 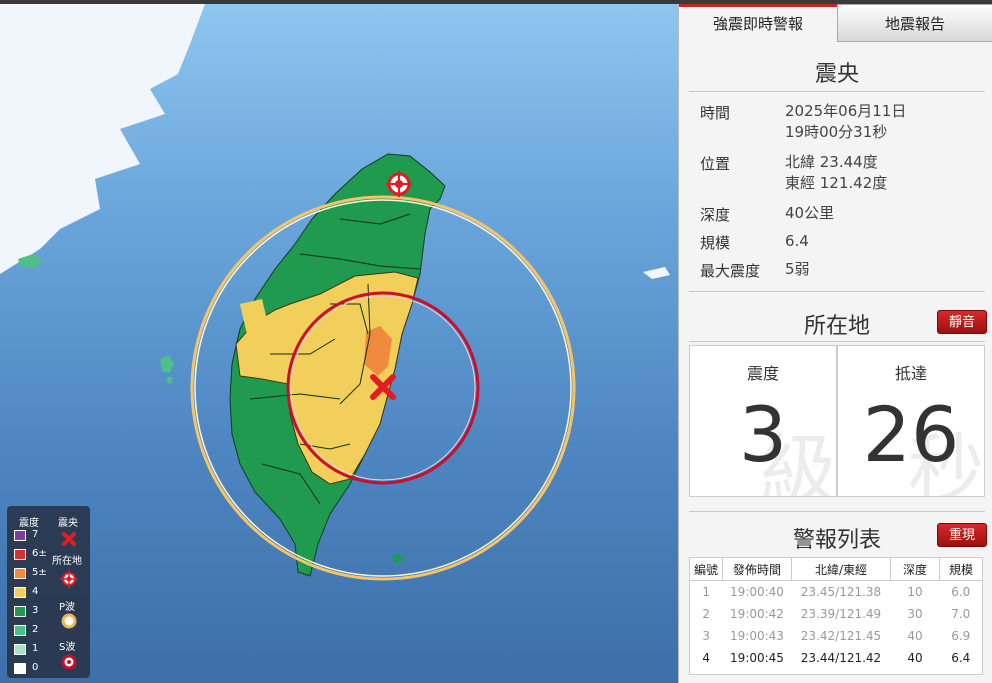 What do you see at coordinates (69, 539) in the screenshot?
I see `legend-epicenter-icon` at bounding box center [69, 539].